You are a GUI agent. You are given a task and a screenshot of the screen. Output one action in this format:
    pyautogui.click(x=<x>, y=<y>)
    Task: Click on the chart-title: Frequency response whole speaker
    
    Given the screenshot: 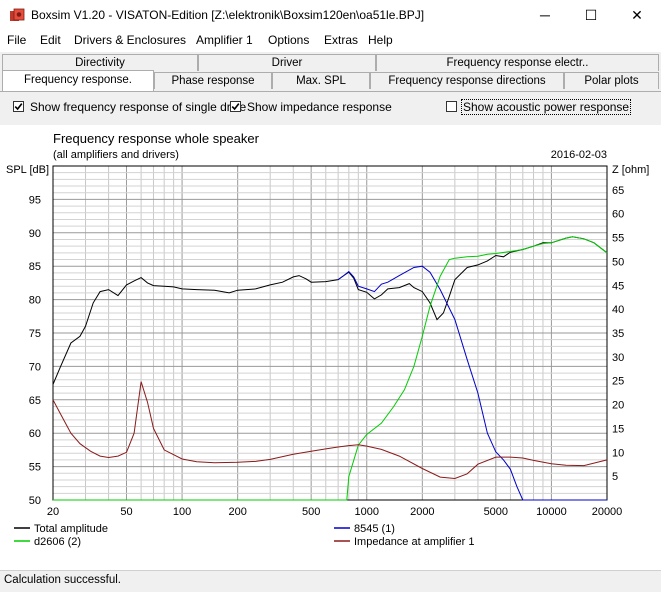 What is the action you would take?
    pyautogui.click(x=156, y=138)
    